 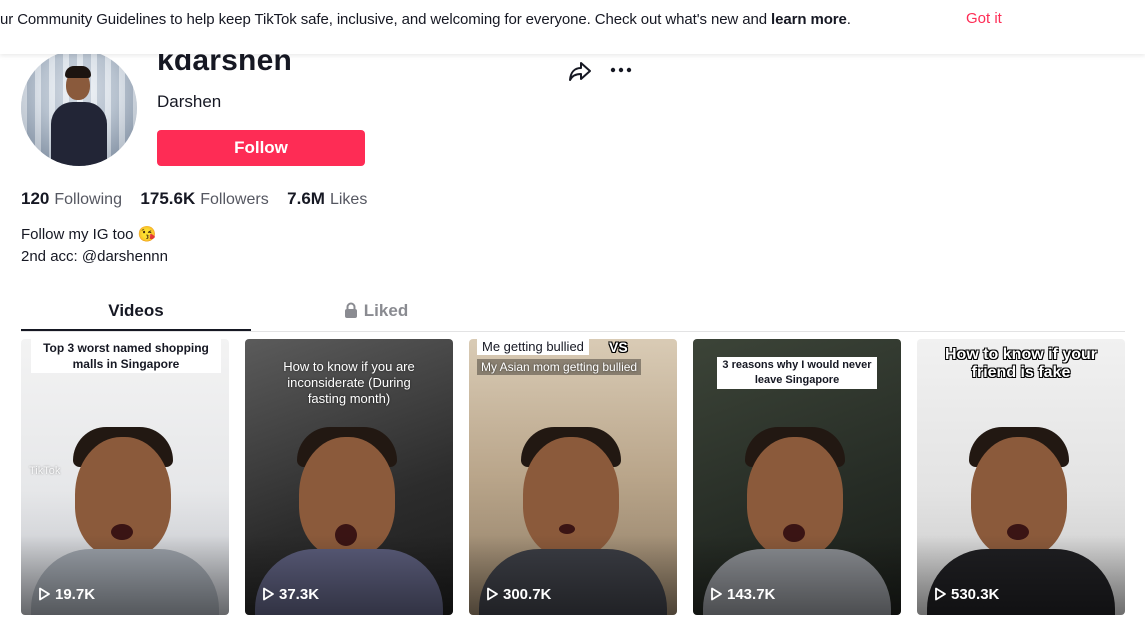 What do you see at coordinates (88, 199) in the screenshot?
I see `following-label: Following` at bounding box center [88, 199].